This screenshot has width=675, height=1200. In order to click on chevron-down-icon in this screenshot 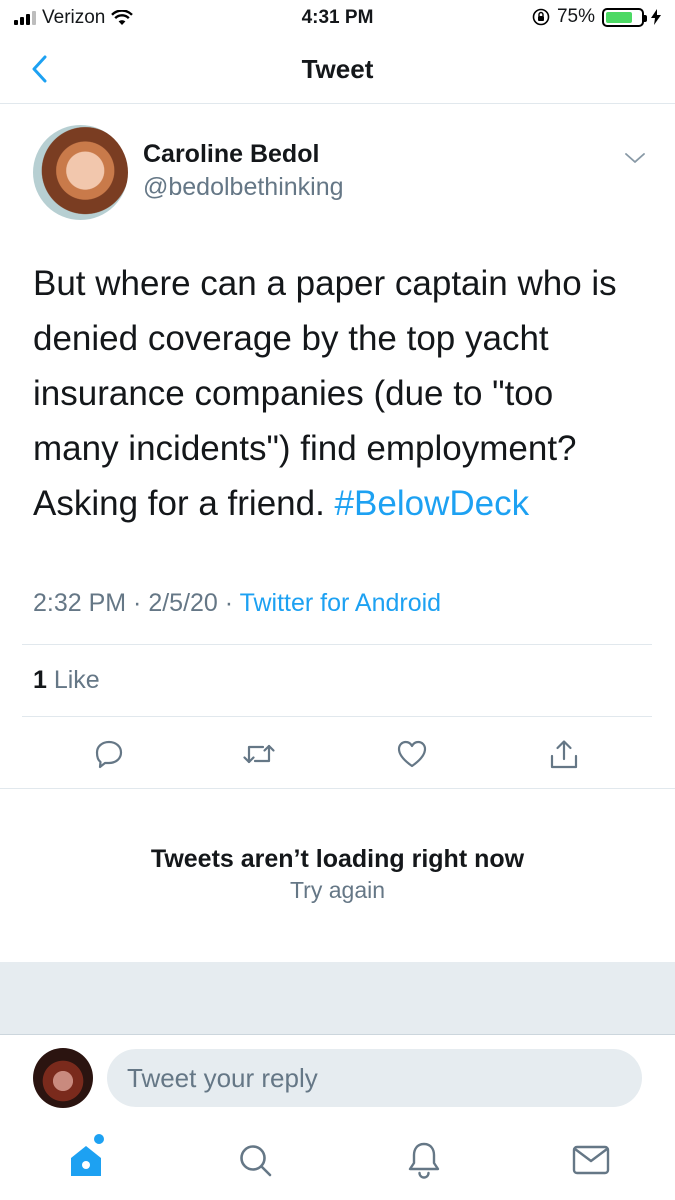, I will do `click(635, 158)`.